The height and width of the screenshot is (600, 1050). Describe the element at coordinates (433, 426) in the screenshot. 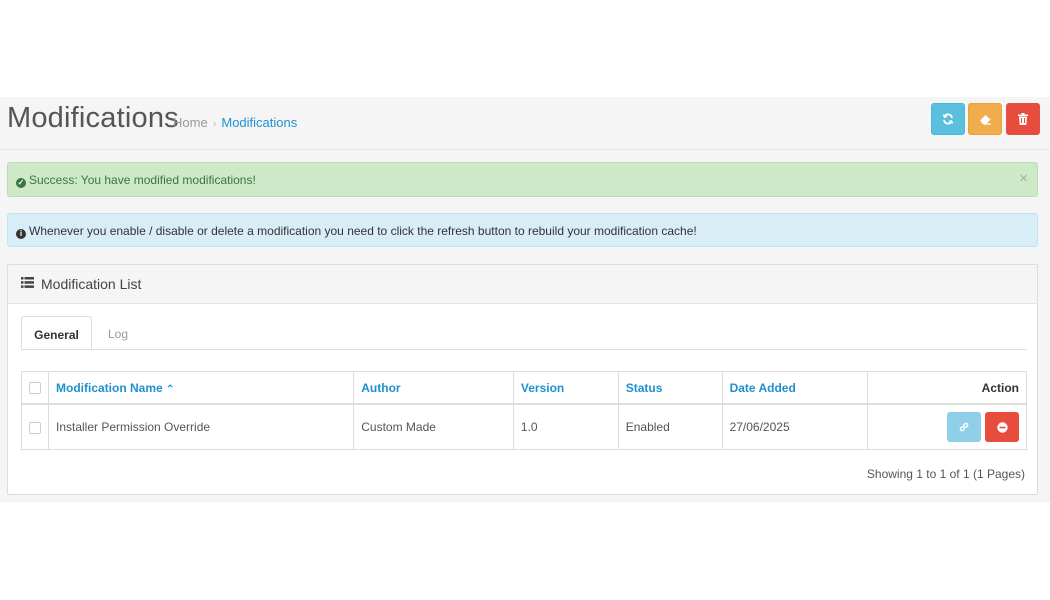

I see `cell-author: Custom Made` at that location.